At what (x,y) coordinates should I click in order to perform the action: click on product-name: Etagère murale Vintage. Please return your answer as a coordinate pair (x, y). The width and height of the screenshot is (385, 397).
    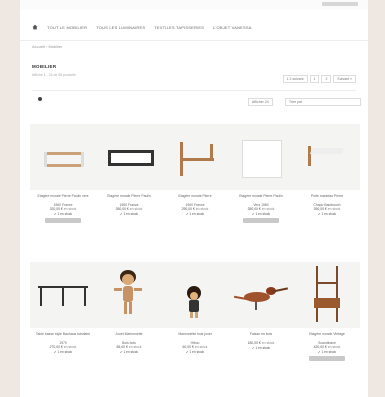
    Looking at the image, I should click on (327, 334).